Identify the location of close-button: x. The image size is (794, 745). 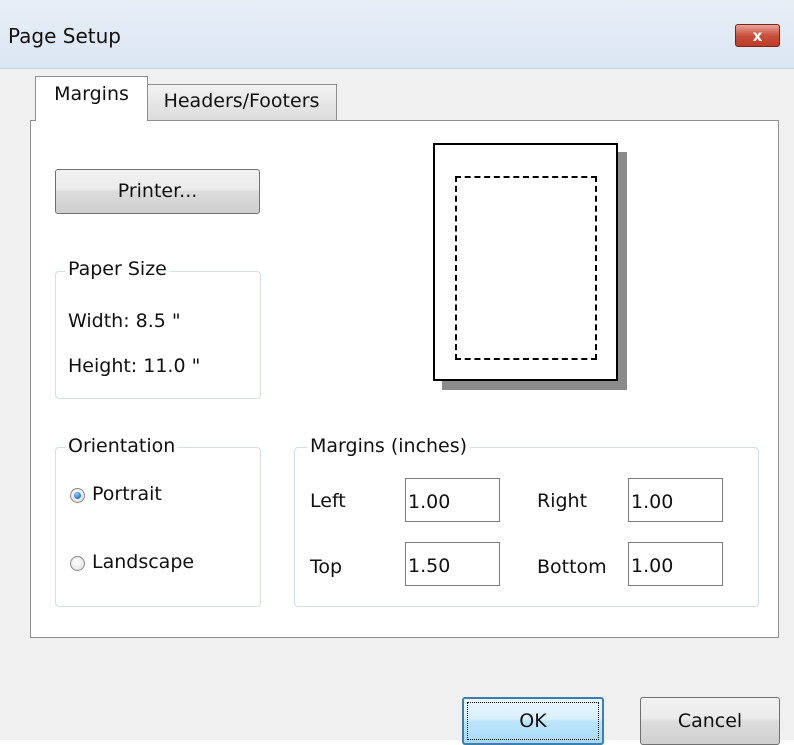
(757, 35).